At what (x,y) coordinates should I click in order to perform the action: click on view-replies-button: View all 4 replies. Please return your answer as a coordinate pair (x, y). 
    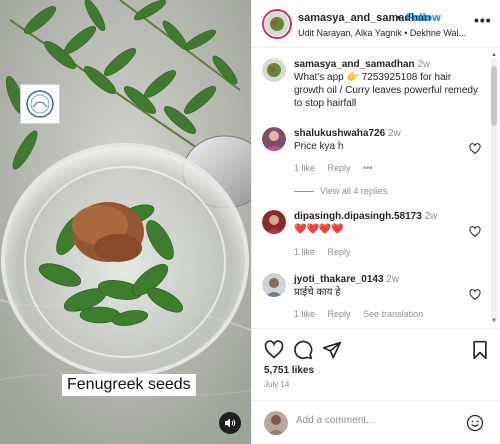
    Looking at the image, I should click on (340, 191).